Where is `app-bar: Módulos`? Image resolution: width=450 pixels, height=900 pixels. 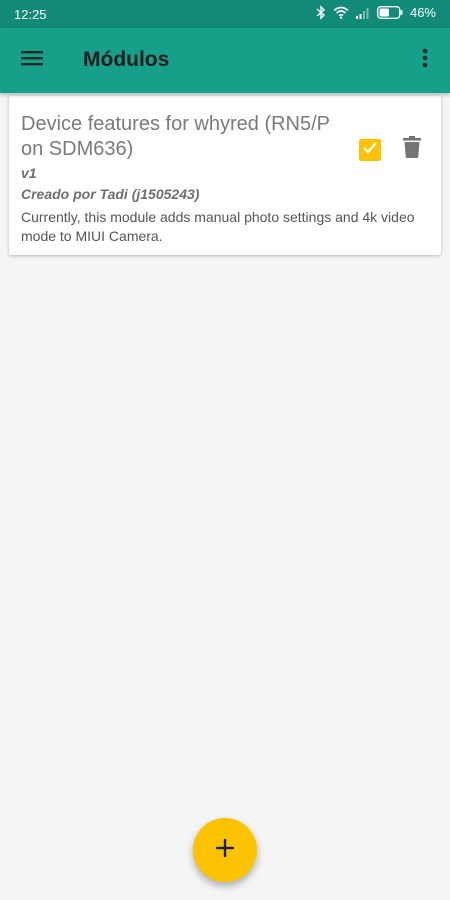
app-bar: Módulos is located at coordinates (225, 60).